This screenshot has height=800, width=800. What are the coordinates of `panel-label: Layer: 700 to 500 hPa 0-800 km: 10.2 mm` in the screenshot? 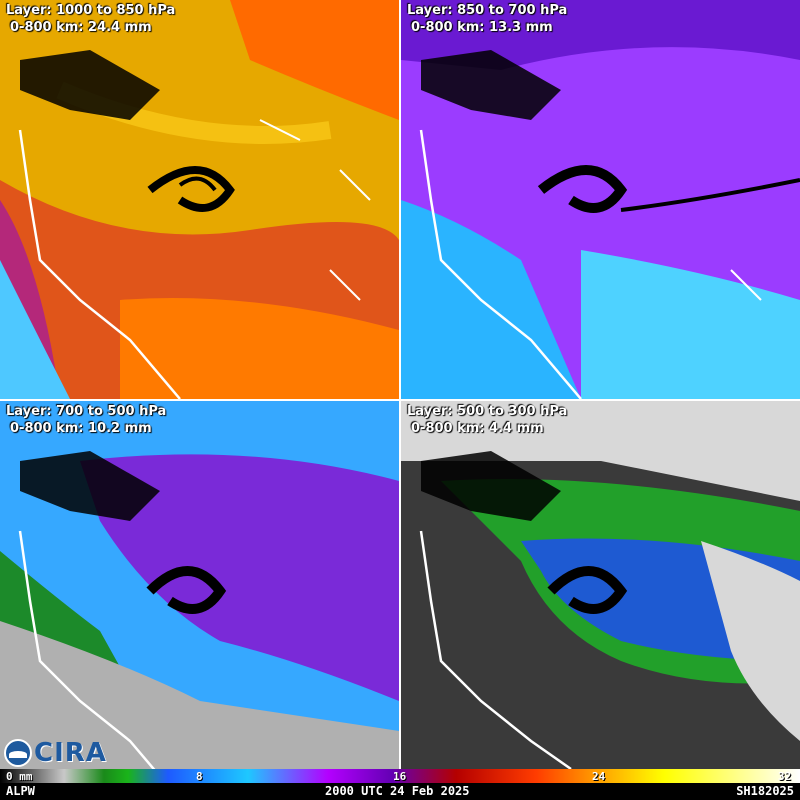 It's located at (86, 420).